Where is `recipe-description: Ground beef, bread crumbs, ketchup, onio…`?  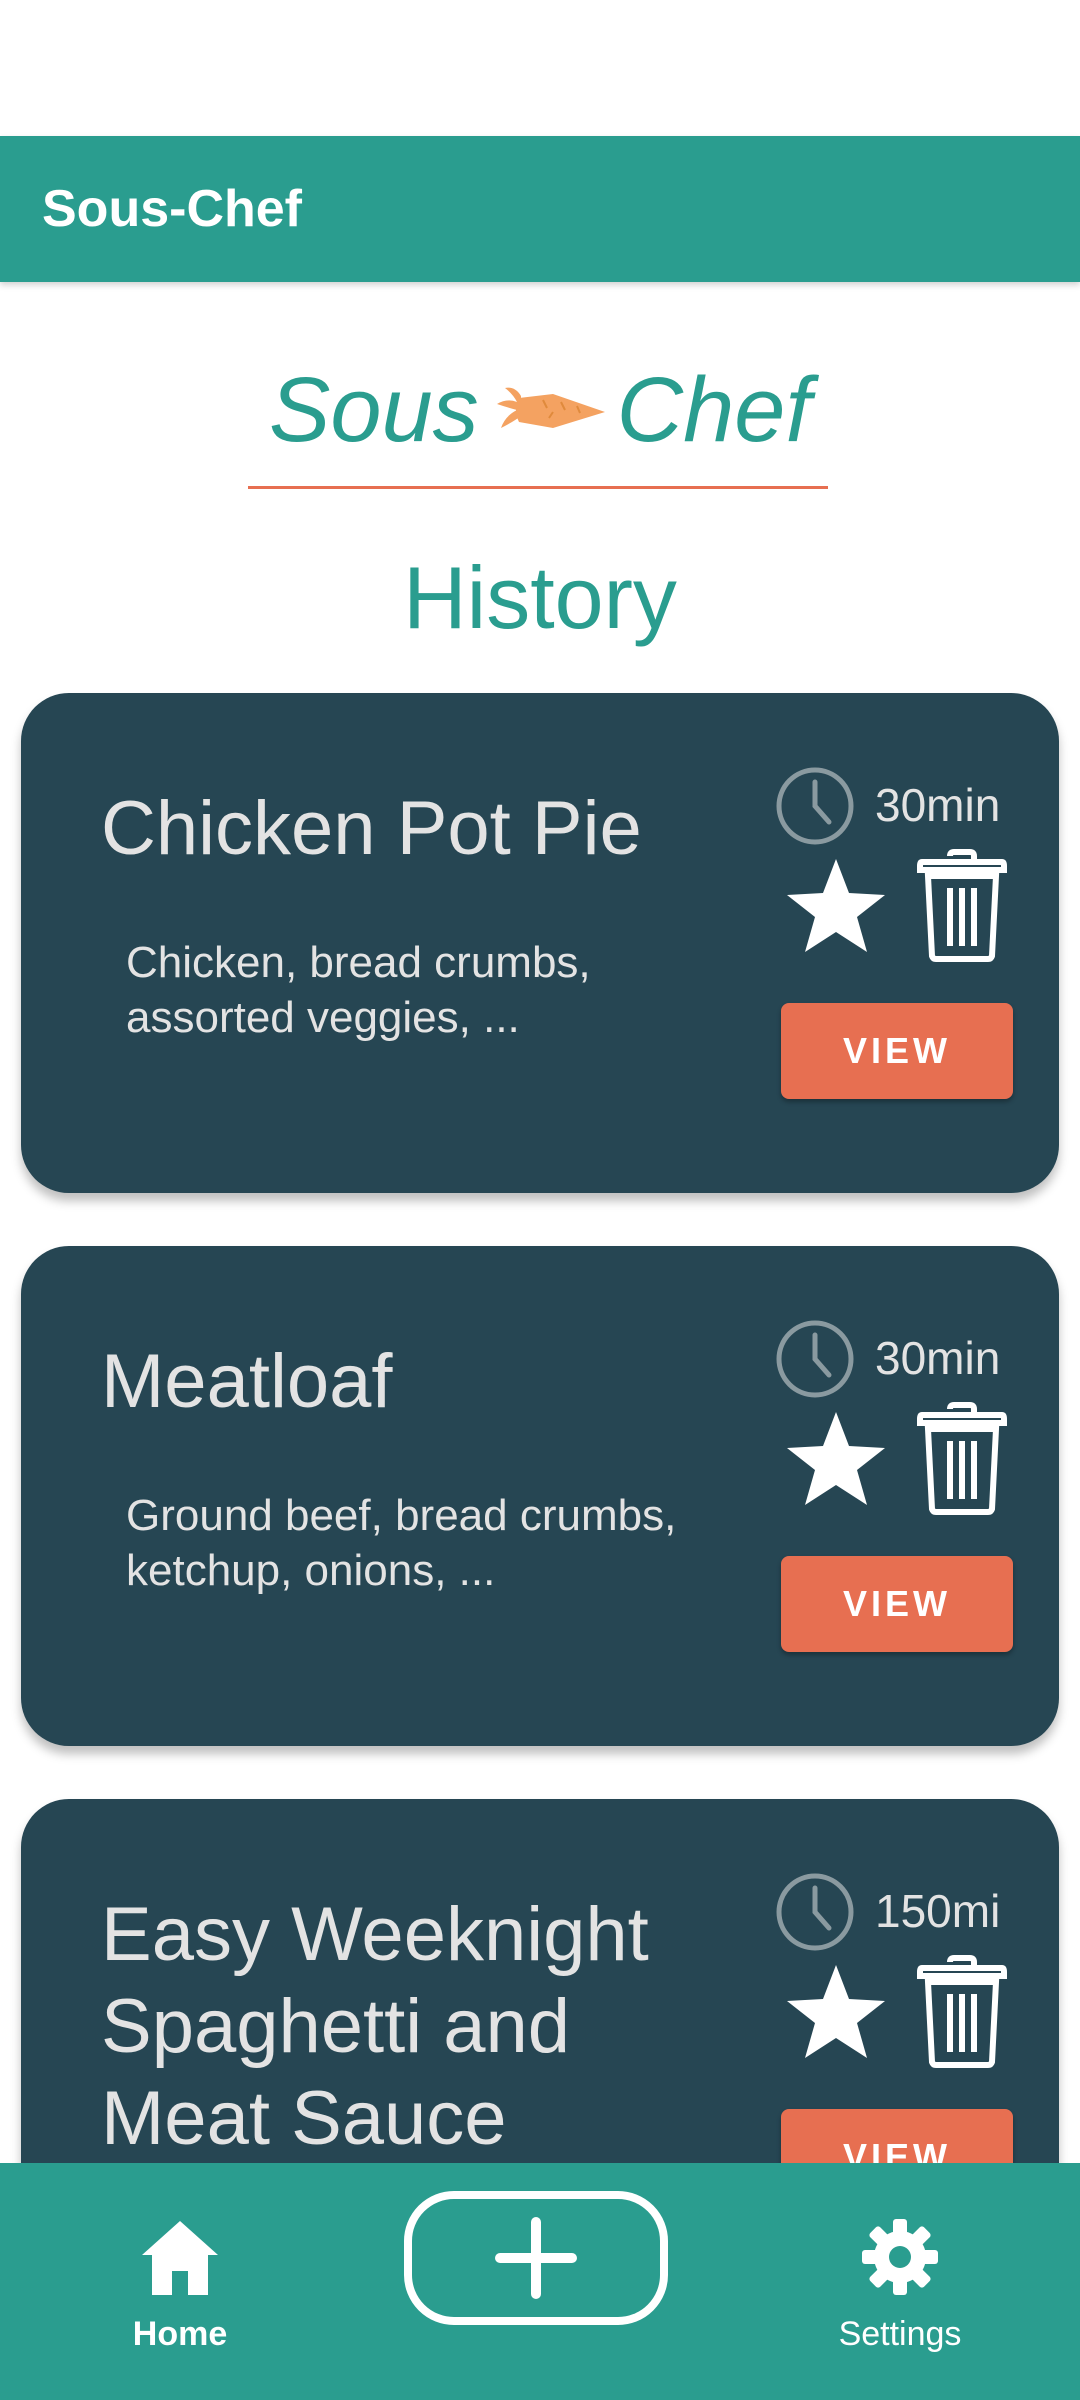 recipe-description: Ground beef, bread crumbs, ketchup, onio… is located at coordinates (401, 1543).